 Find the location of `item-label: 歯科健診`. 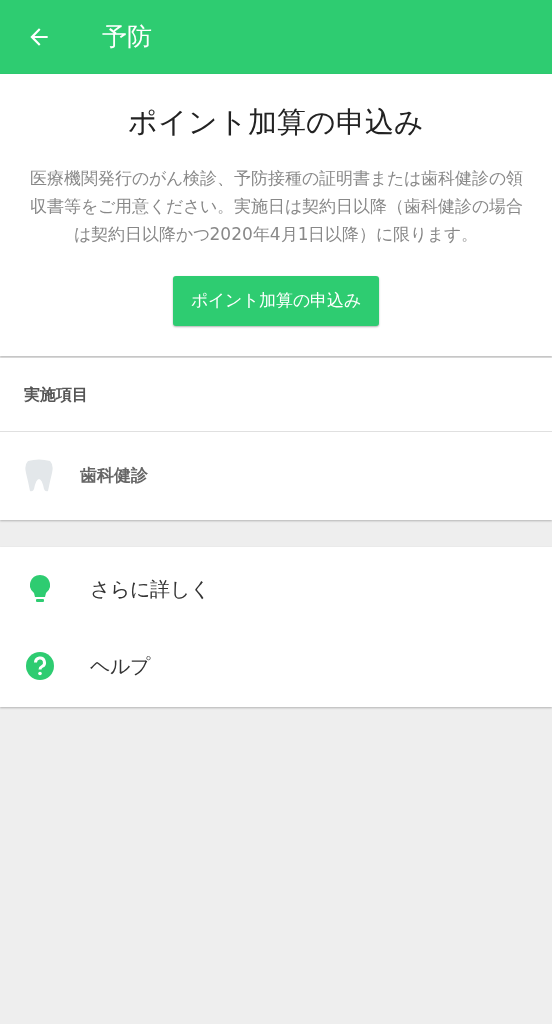

item-label: 歯科健診 is located at coordinates (114, 476).